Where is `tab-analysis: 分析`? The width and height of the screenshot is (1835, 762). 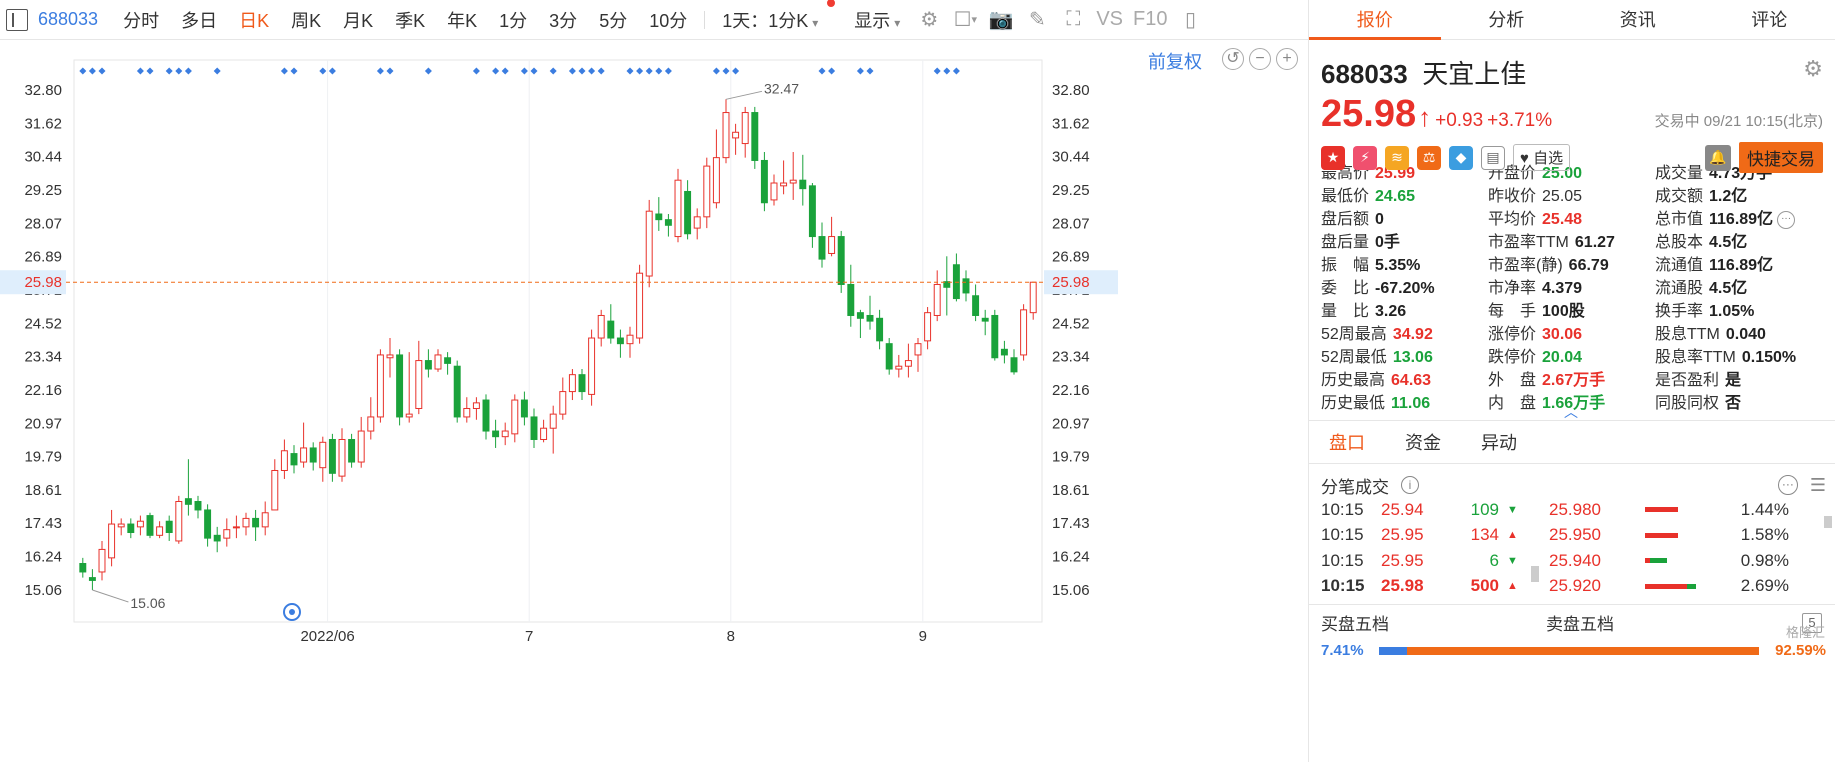 tab-analysis: 分析 is located at coordinates (1507, 19).